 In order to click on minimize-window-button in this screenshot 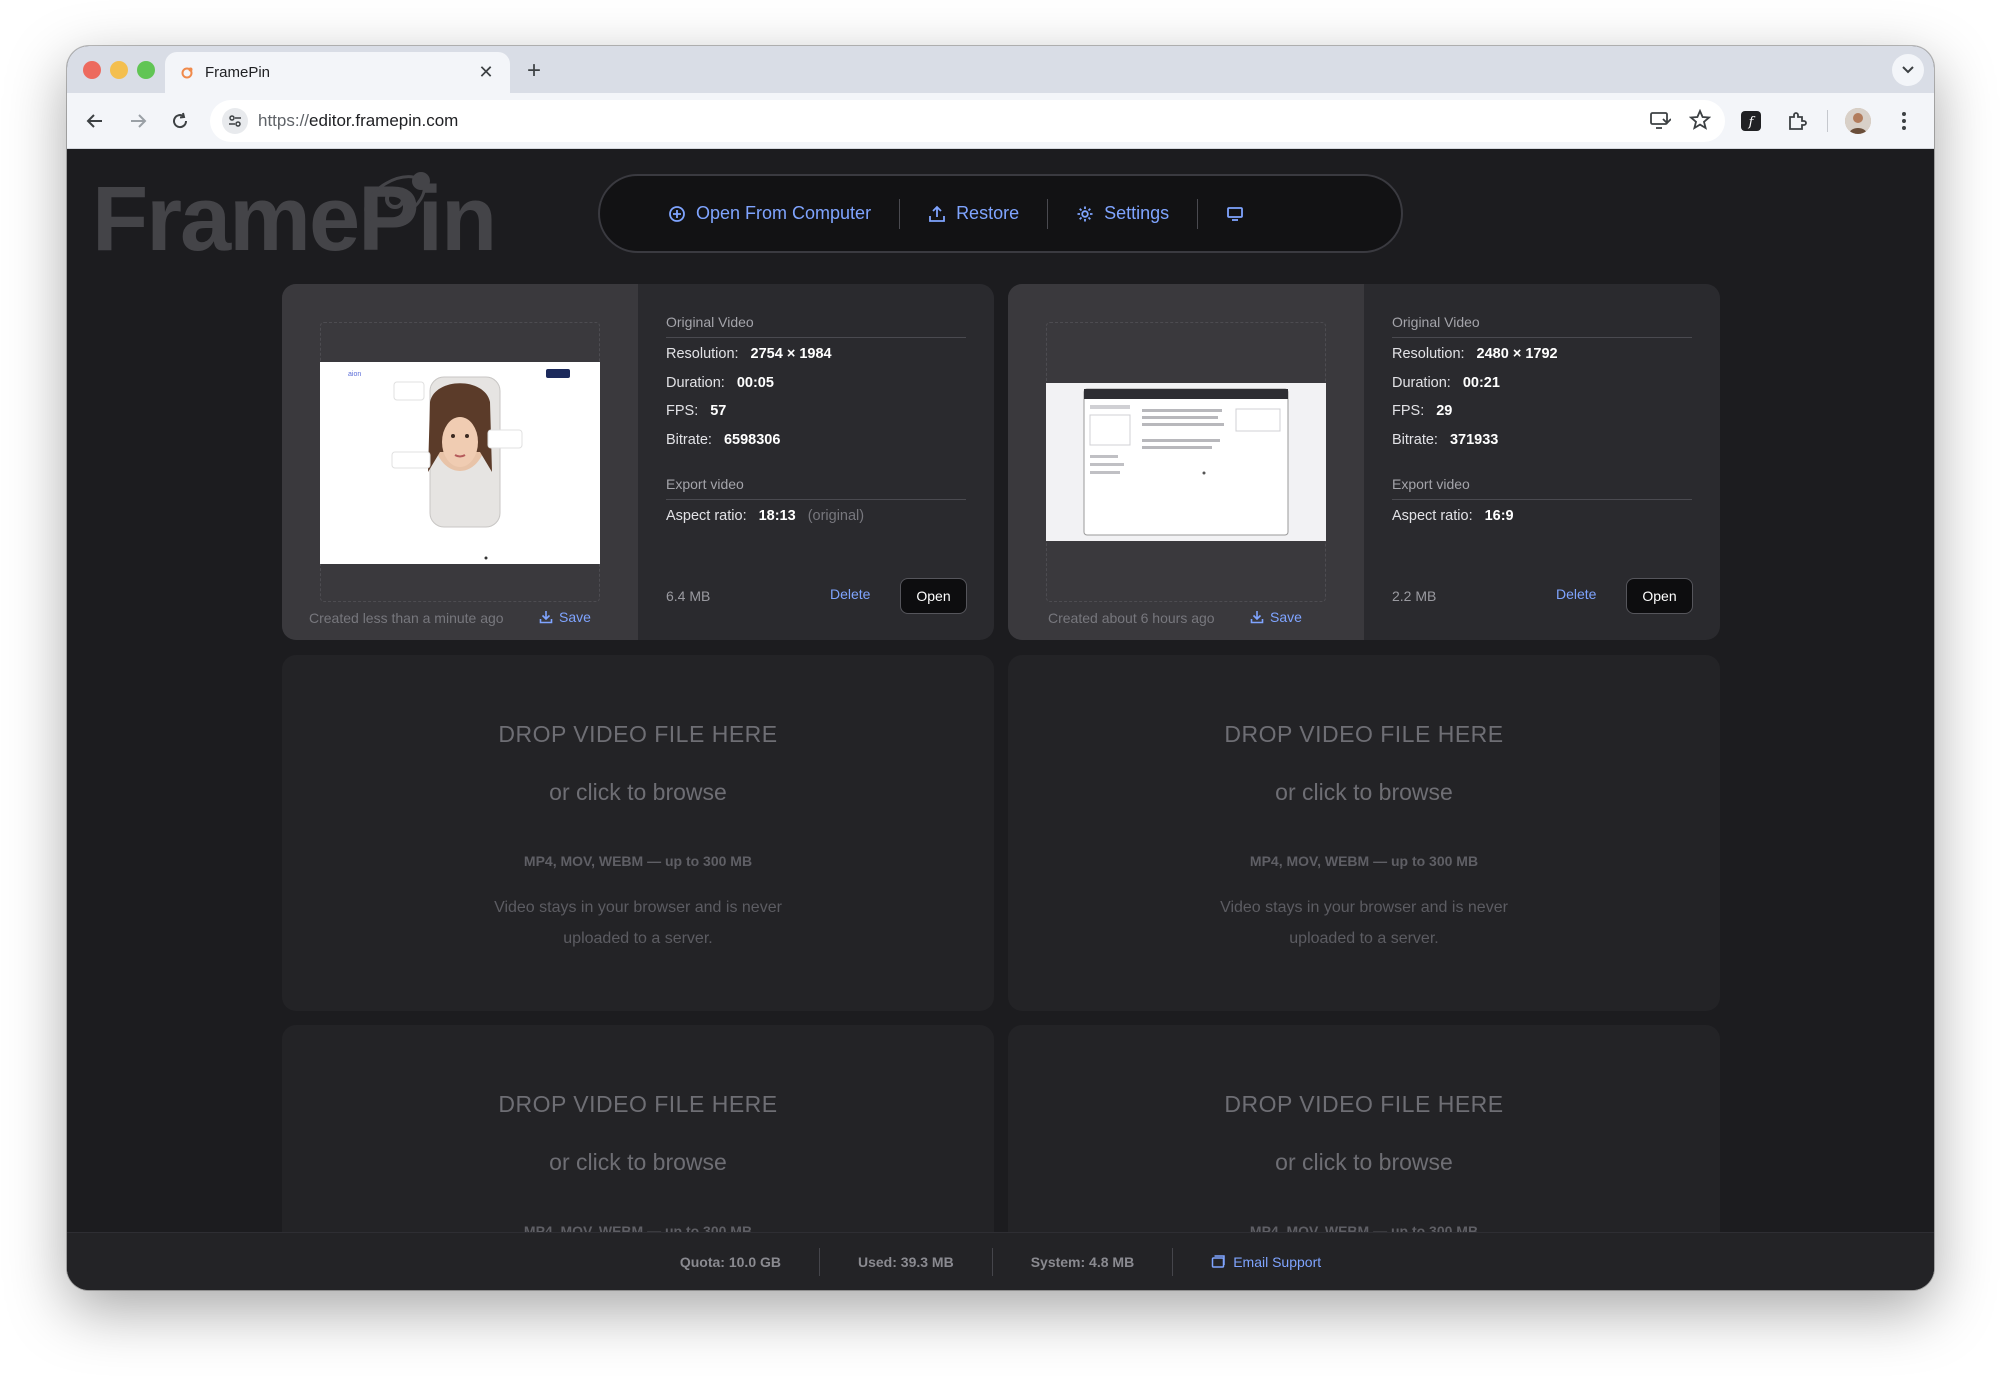, I will do `click(119, 70)`.